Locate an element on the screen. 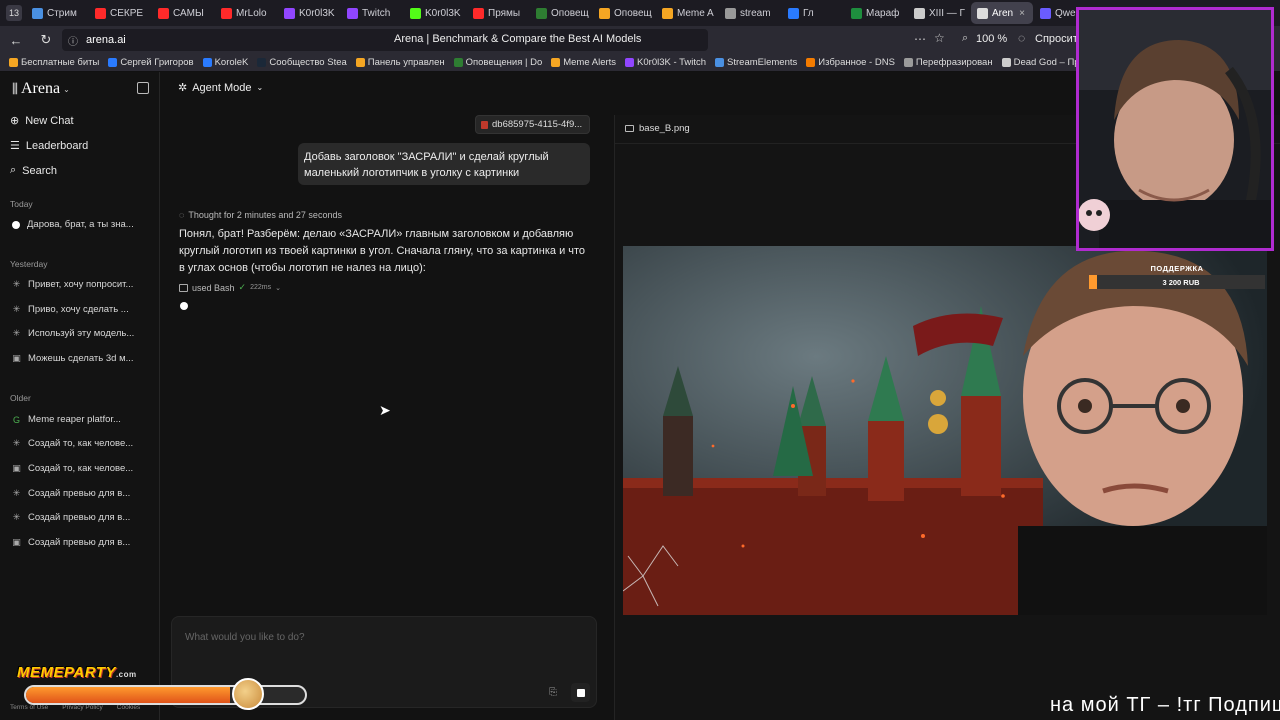 This screenshot has height=720, width=1280. bookmark-icon: ☆ is located at coordinates (939, 38).